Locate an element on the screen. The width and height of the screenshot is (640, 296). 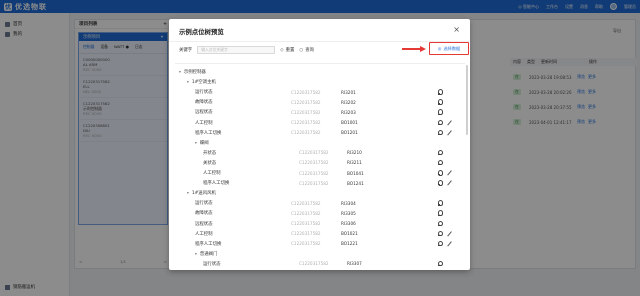
tree-node: 运行状态 C1220317582 RI3201 is located at coordinates (317, 92).